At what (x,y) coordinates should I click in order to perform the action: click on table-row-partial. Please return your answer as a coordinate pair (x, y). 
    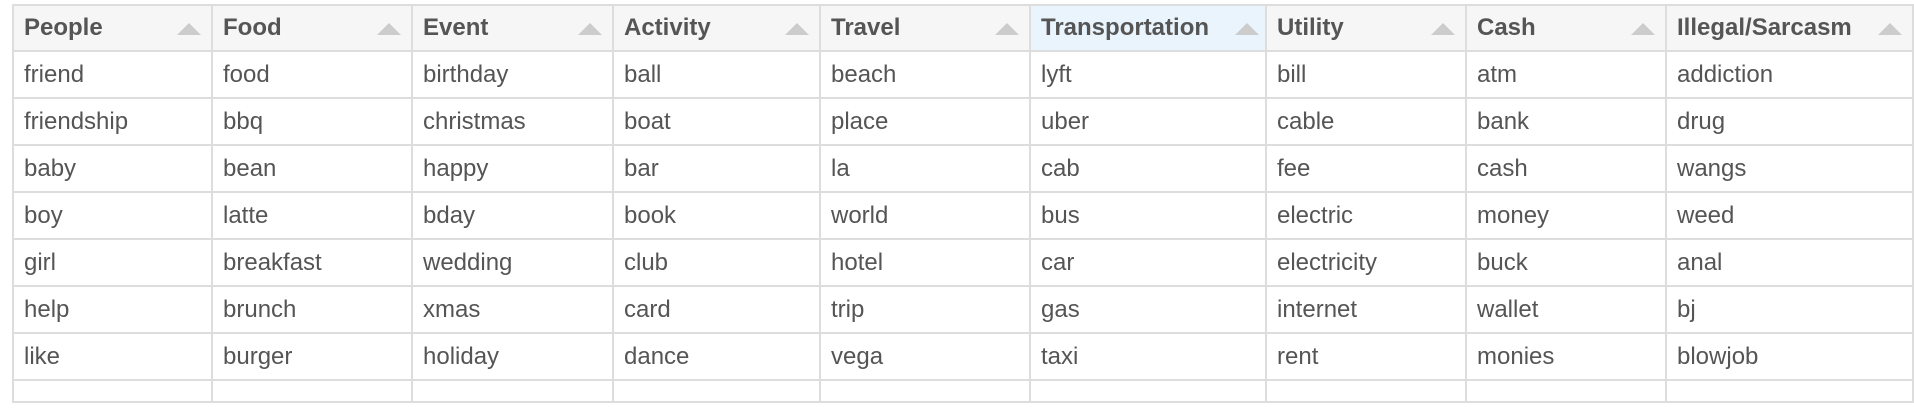
    Looking at the image, I should click on (963, 391).